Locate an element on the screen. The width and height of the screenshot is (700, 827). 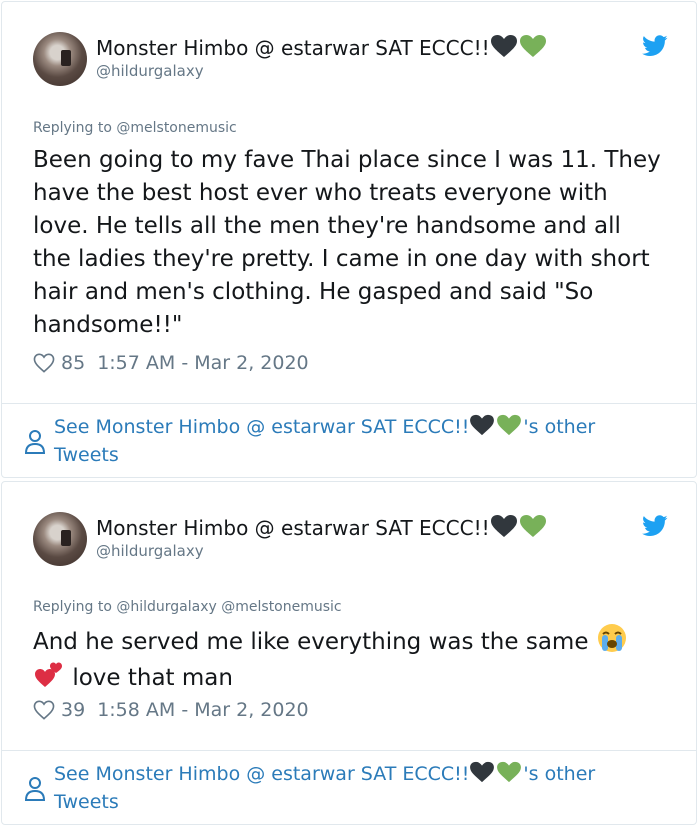
loudly-crying-face-icon is located at coordinates (611, 638).